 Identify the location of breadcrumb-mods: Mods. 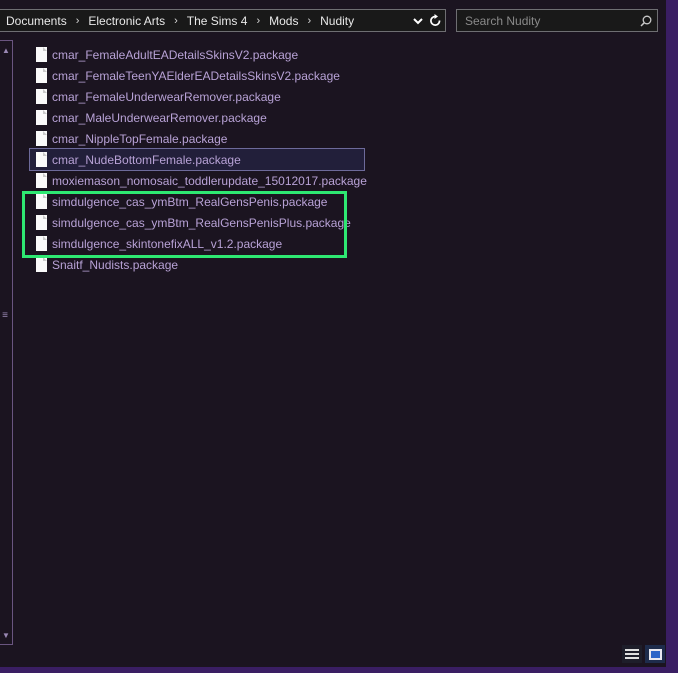
(283, 21).